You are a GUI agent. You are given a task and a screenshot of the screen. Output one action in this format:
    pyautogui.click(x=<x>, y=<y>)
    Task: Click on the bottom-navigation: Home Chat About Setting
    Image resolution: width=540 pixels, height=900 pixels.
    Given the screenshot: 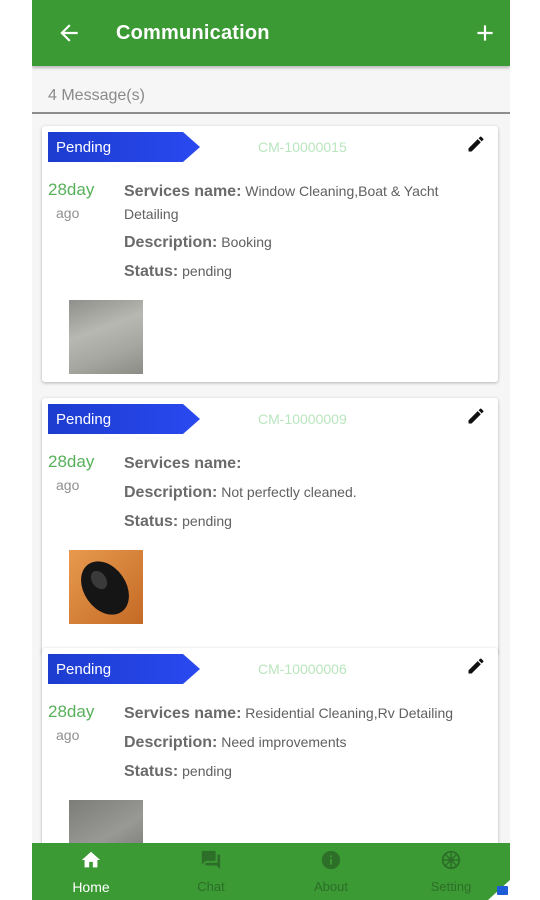 What is the action you would take?
    pyautogui.click(x=271, y=871)
    